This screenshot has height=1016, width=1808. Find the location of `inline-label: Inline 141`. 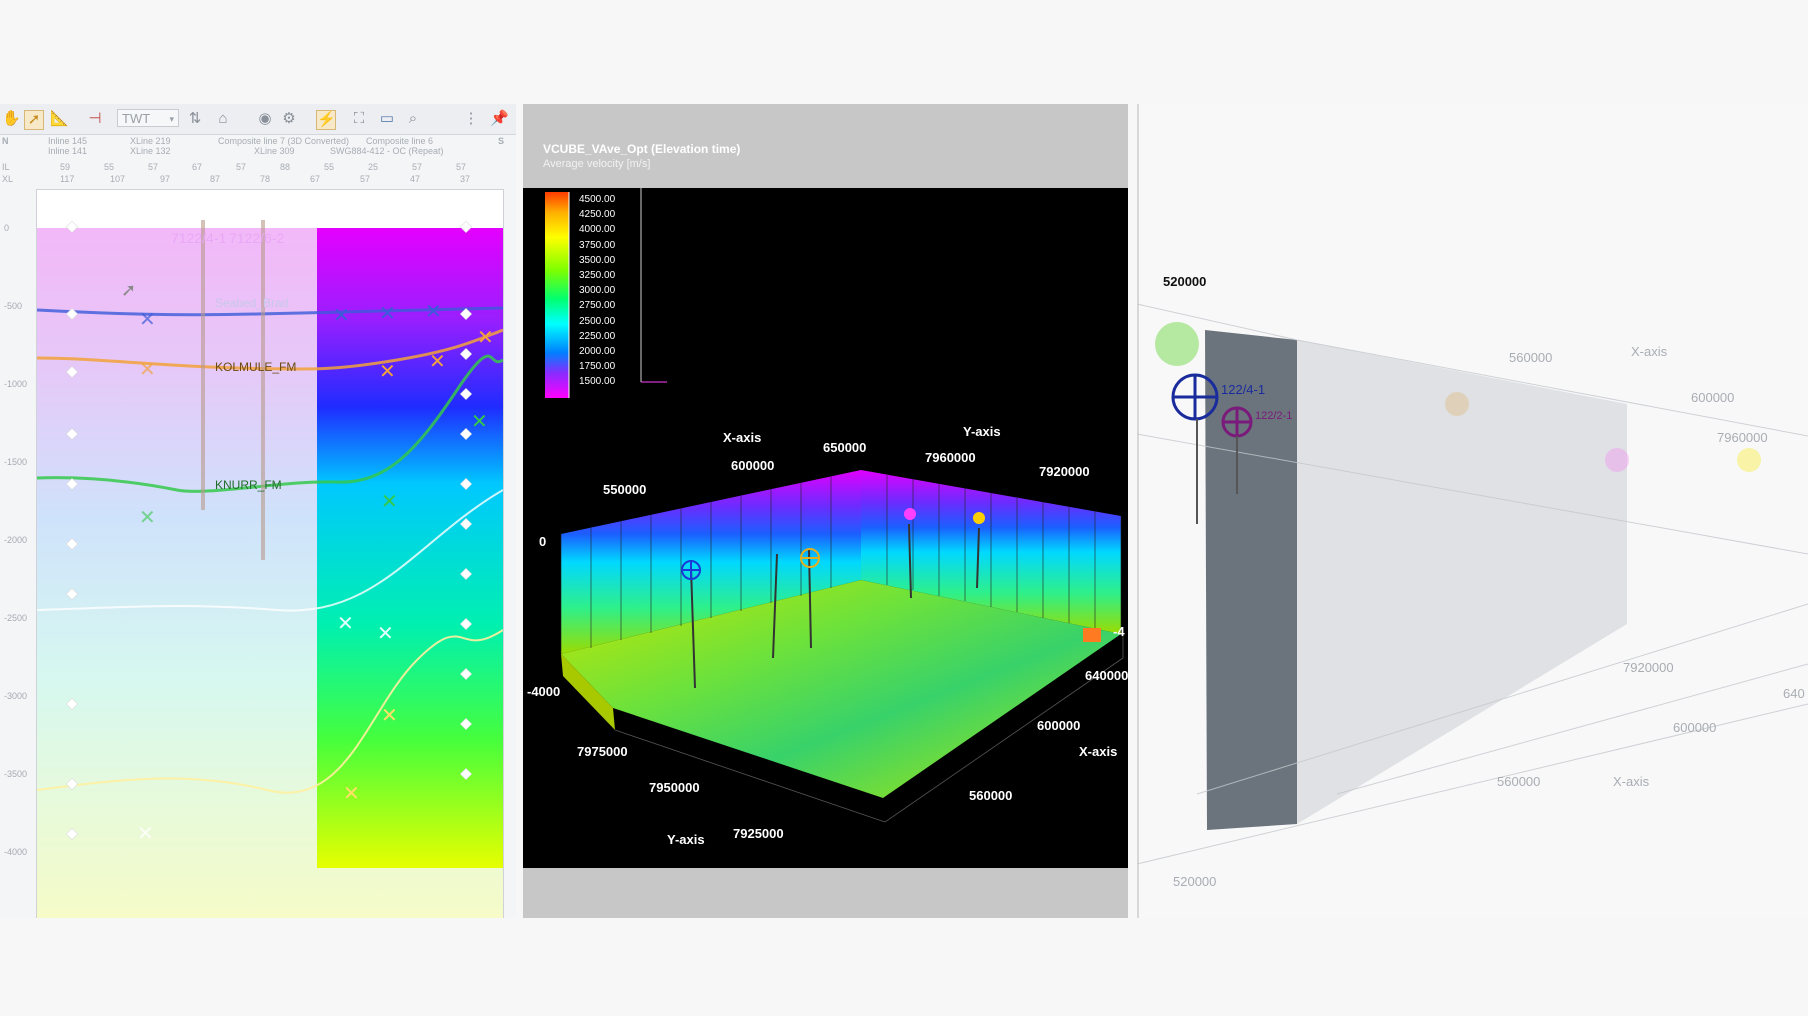

inline-label: Inline 141 is located at coordinates (68, 151).